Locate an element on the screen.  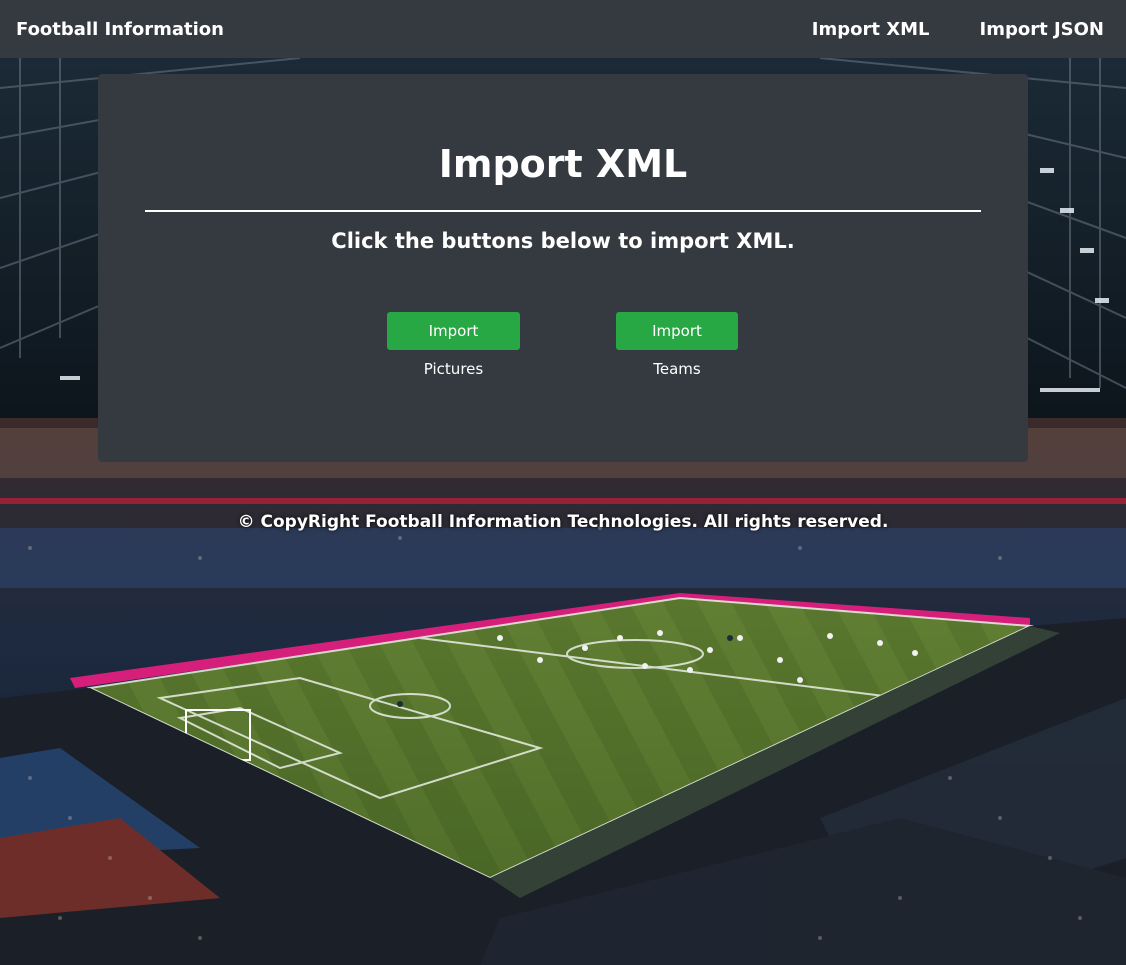
nav-import-json-link: Import JSON is located at coordinates (1042, 29).